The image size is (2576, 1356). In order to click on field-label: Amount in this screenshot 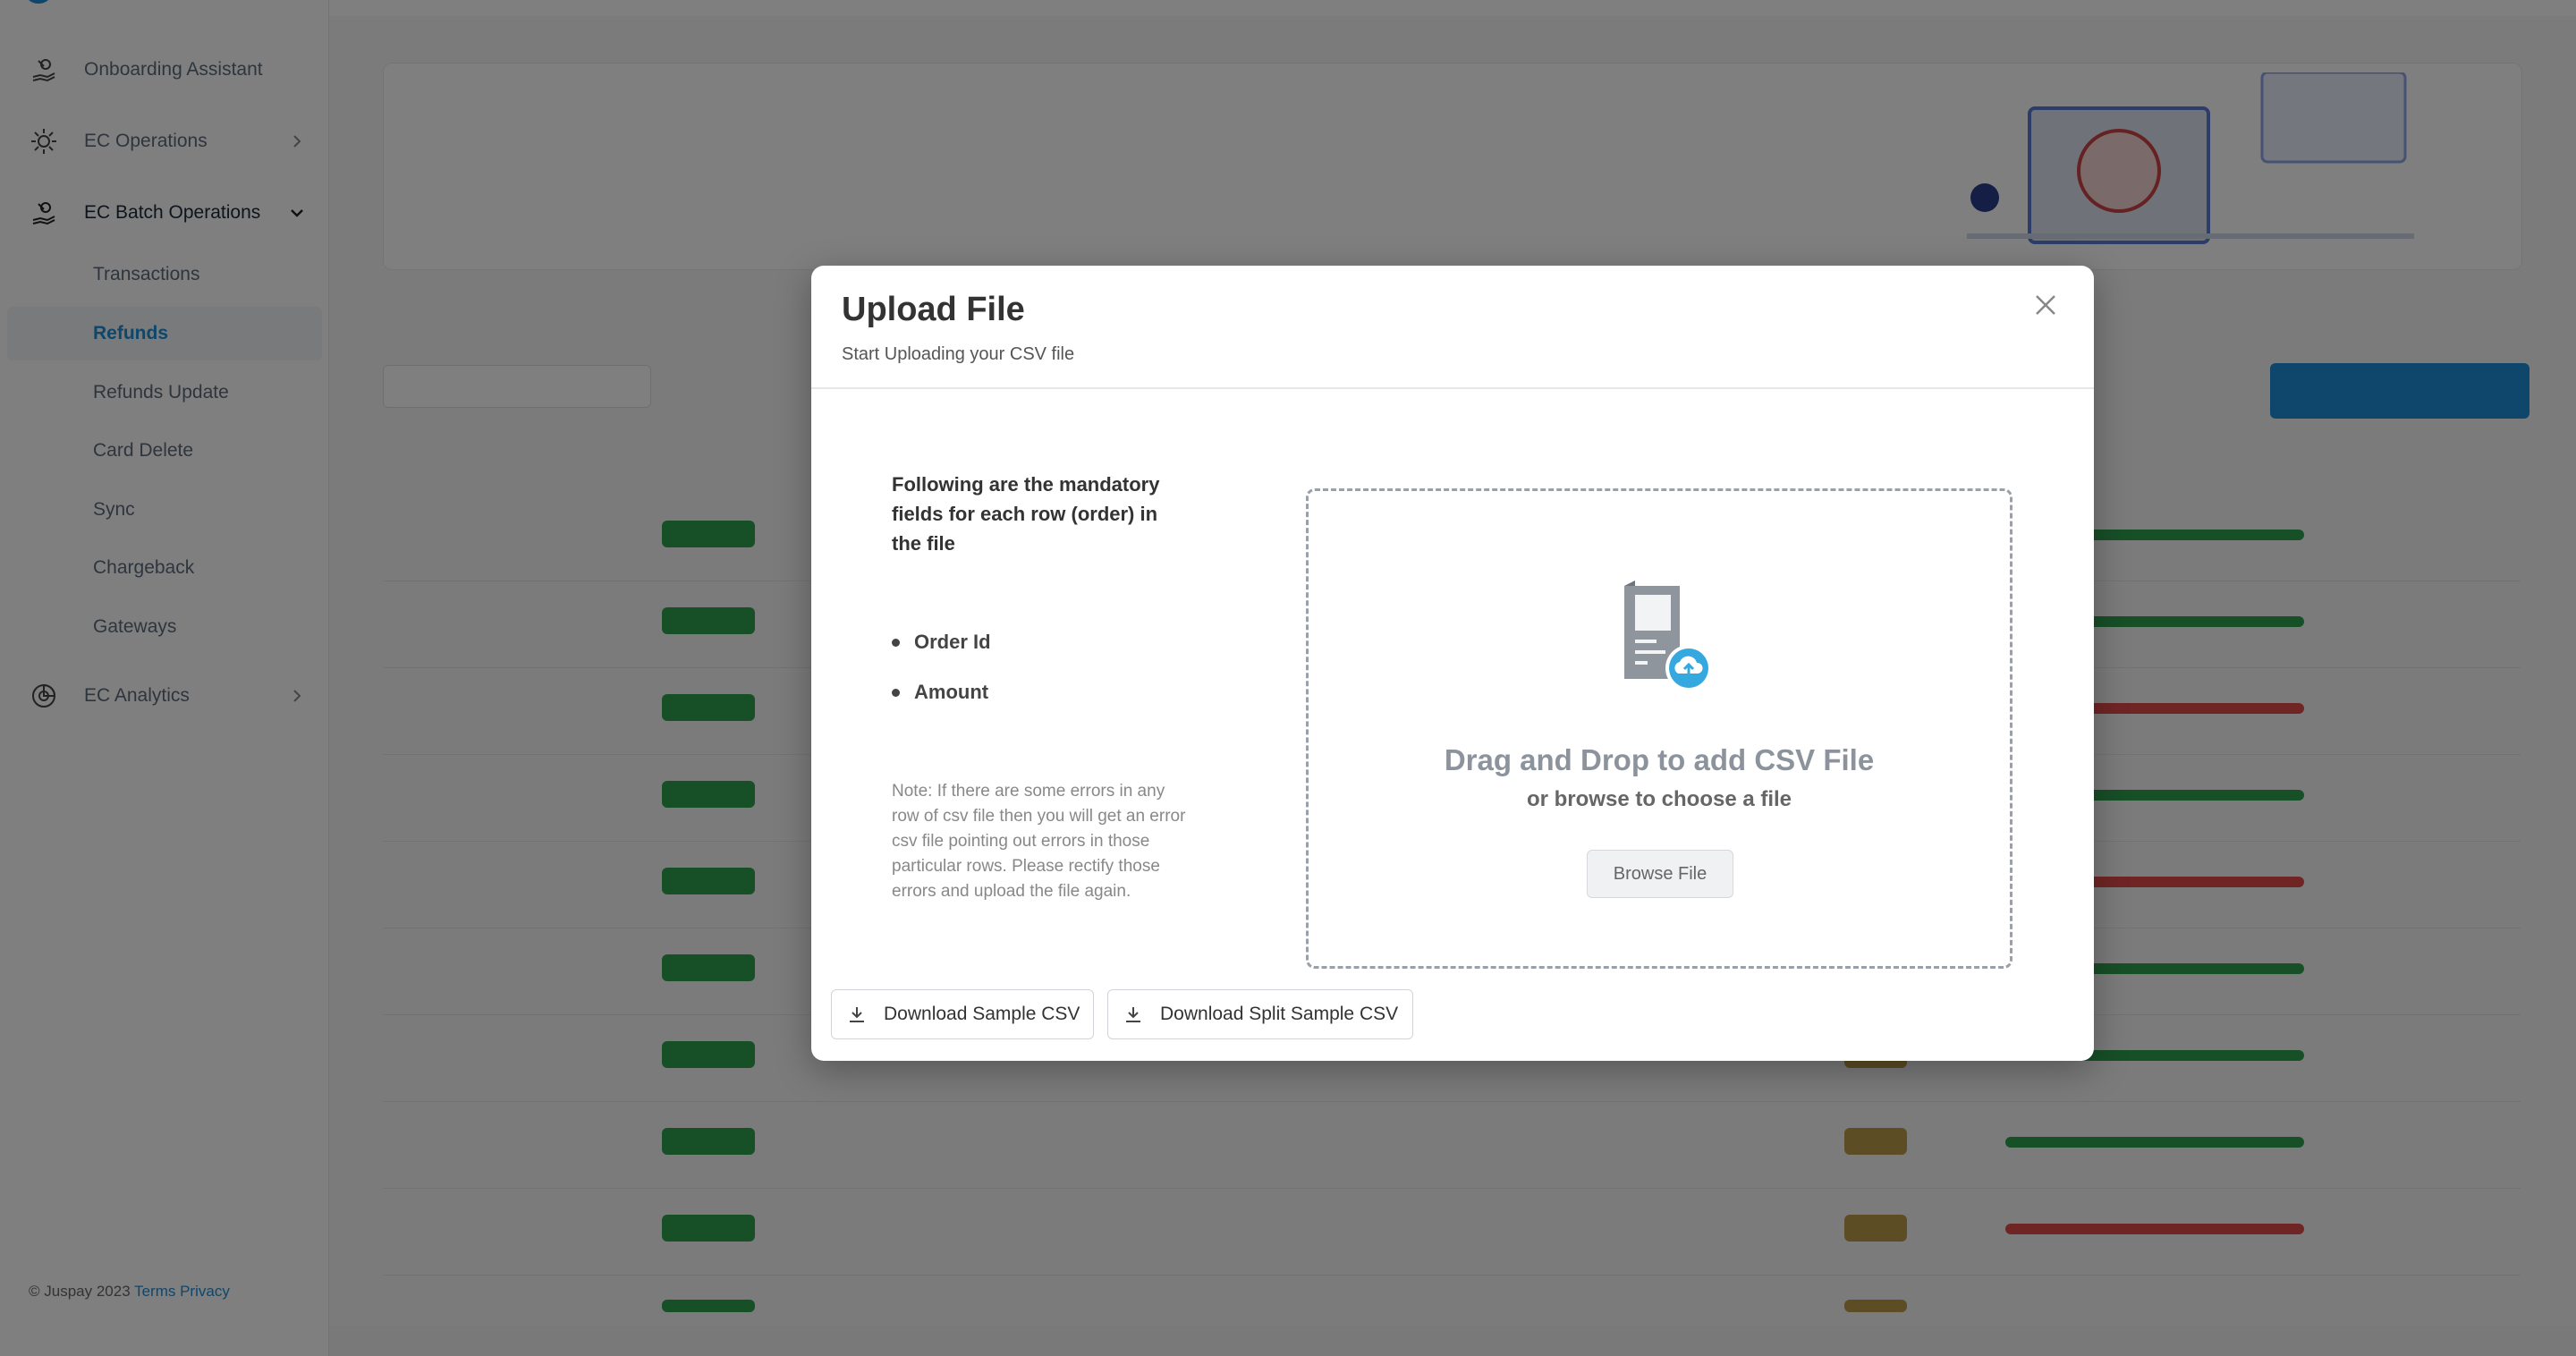, I will do `click(951, 692)`.